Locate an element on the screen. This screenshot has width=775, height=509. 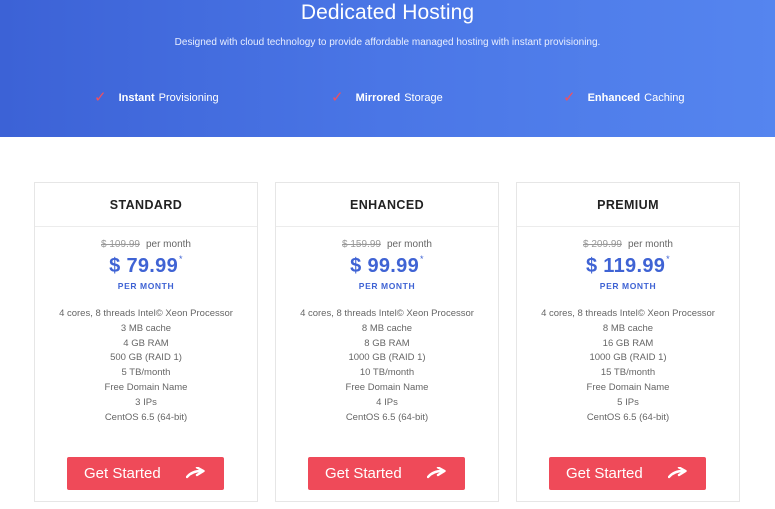
plan-price: $ 119.99* is located at coordinates (628, 266).